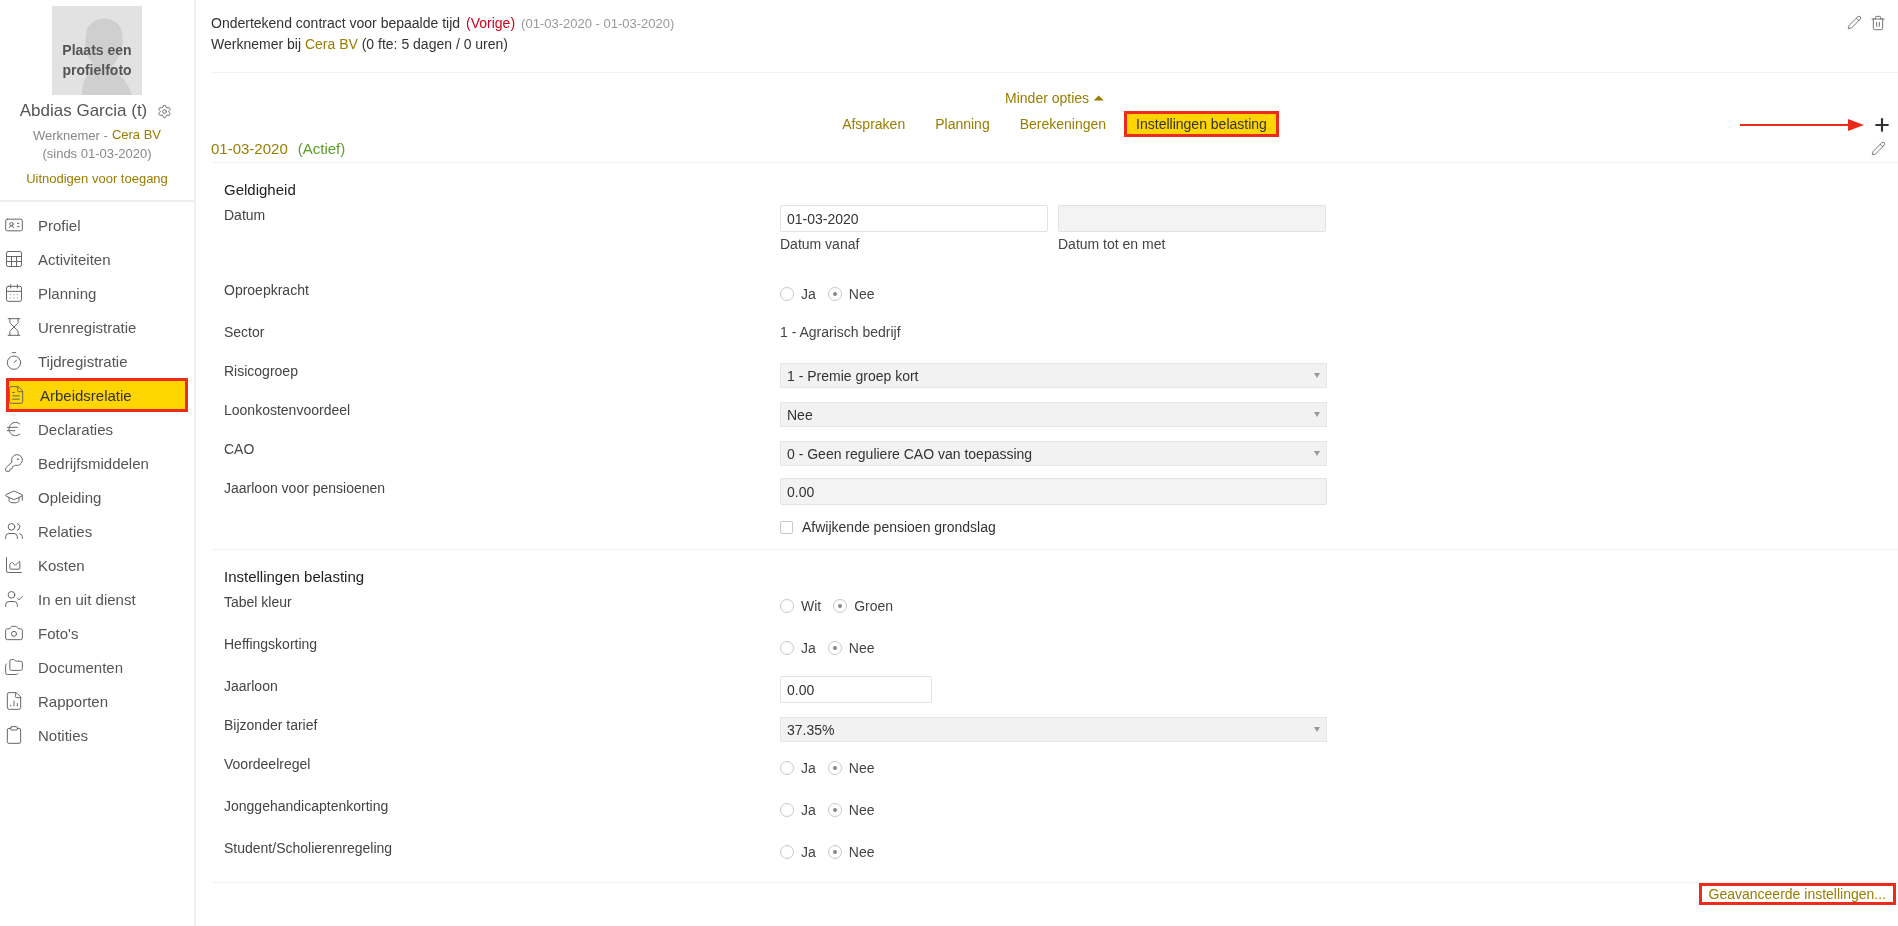 Image resolution: width=1898 pixels, height=926 pixels. Describe the element at coordinates (97, 225) in the screenshot. I see `sidebar-item: Profiel` at that location.